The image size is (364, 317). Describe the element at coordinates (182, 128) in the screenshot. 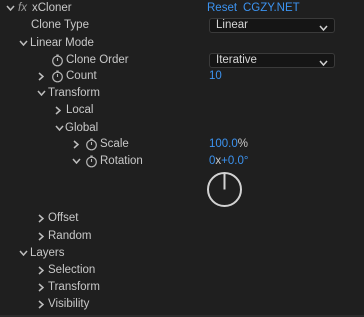

I see `global-row: Global` at that location.